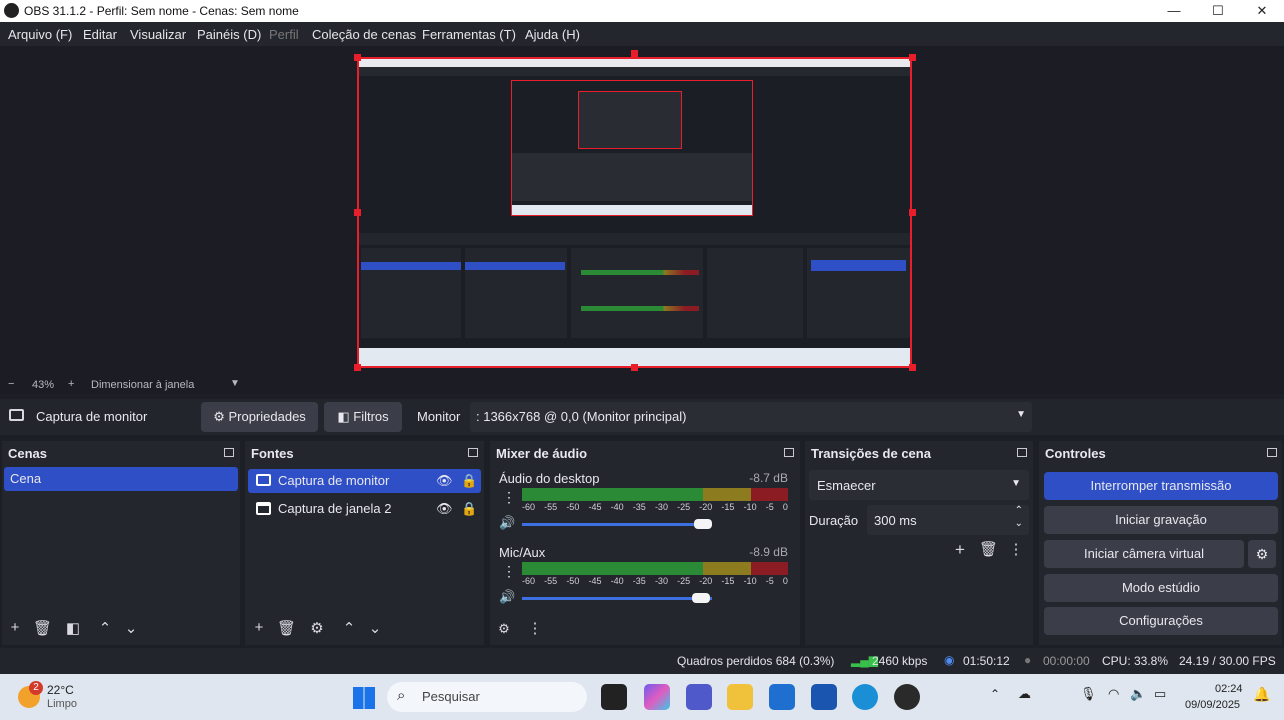 This screenshot has width=1284, height=720. I want to click on spin-down-icon: ⌄, so click(1019, 523).